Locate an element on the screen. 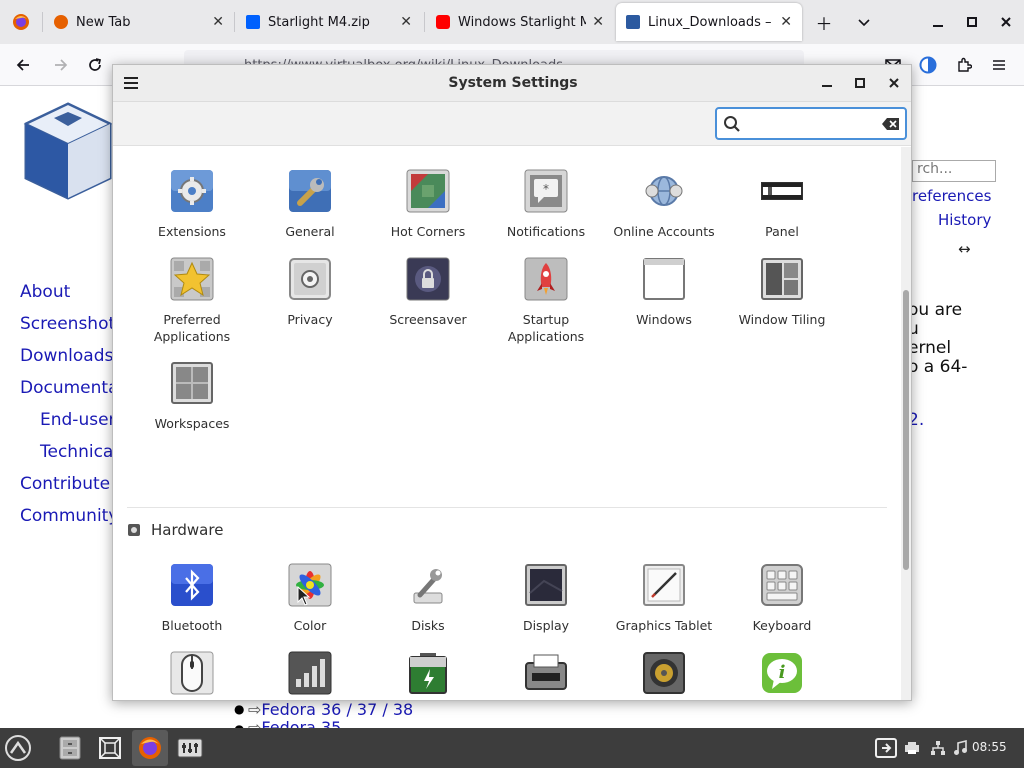 The image size is (1024, 768). disks-icon is located at coordinates (428, 586).